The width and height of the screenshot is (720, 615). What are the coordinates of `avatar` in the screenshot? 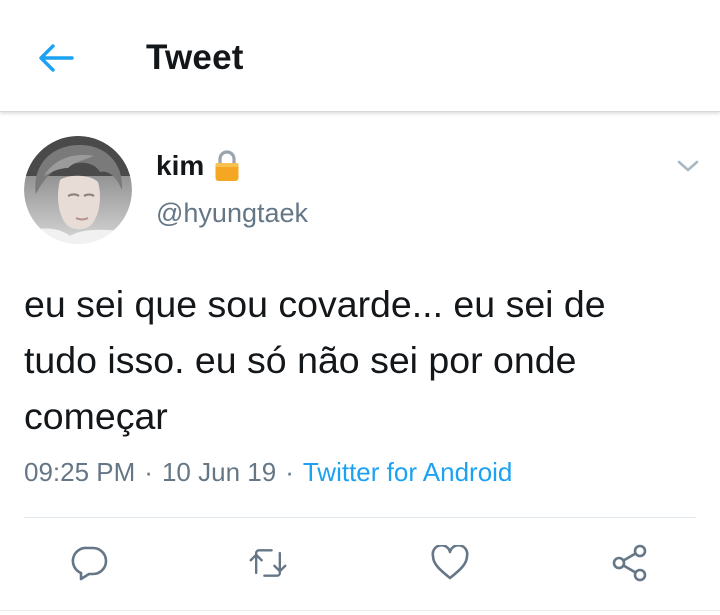 It's located at (78, 190).